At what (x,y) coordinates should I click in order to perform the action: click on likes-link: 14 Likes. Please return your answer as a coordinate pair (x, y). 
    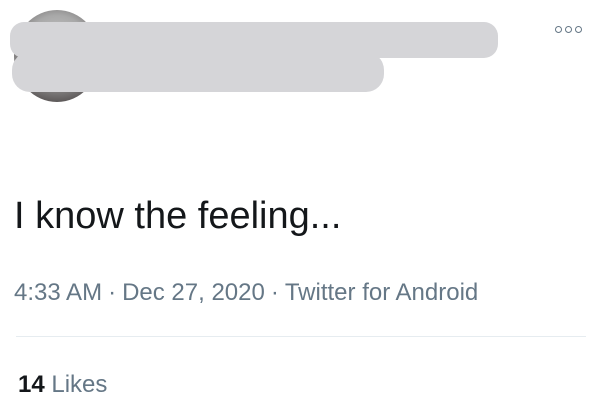
    Looking at the image, I should click on (62, 385).